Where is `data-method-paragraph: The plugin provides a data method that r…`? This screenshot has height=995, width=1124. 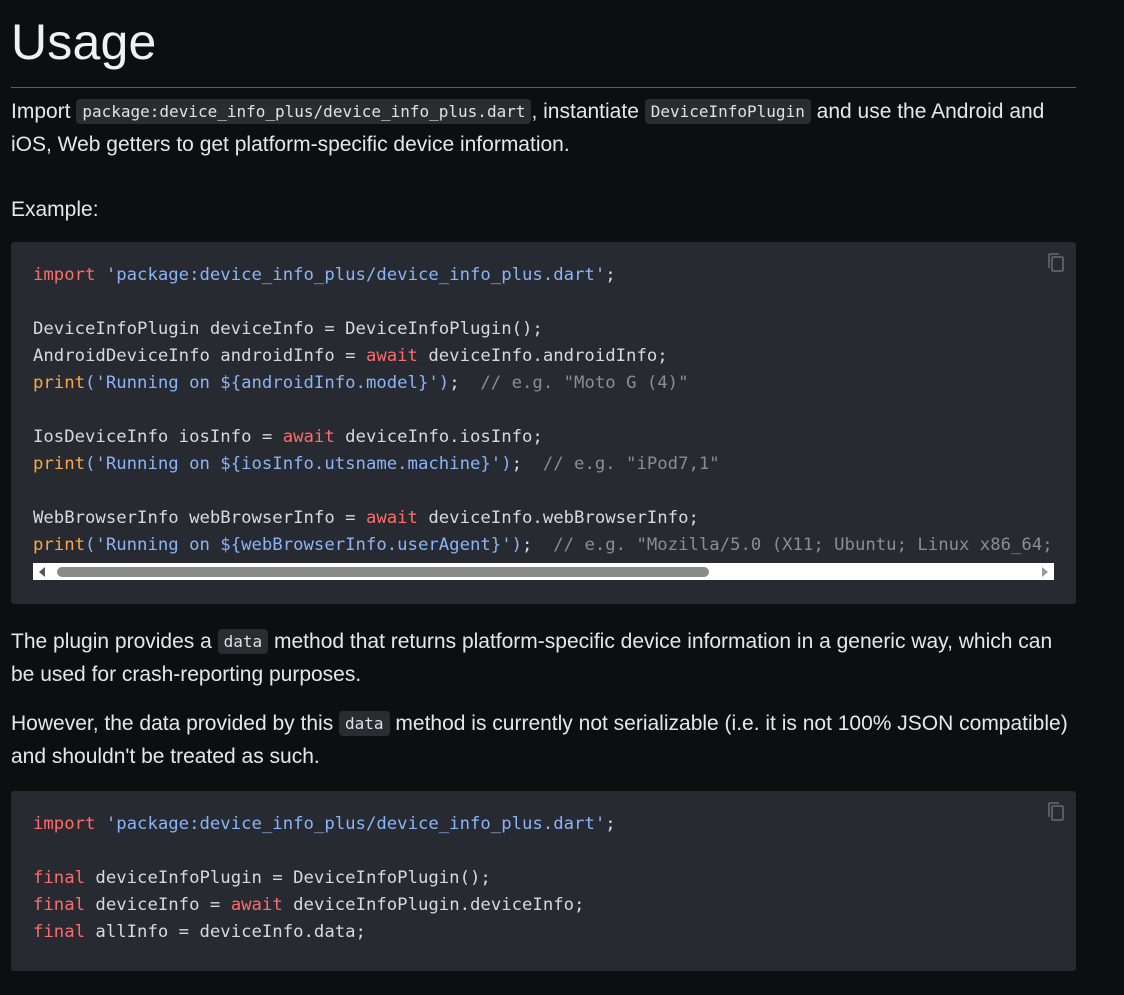 data-method-paragraph: The plugin provides a data method that r… is located at coordinates (541, 658).